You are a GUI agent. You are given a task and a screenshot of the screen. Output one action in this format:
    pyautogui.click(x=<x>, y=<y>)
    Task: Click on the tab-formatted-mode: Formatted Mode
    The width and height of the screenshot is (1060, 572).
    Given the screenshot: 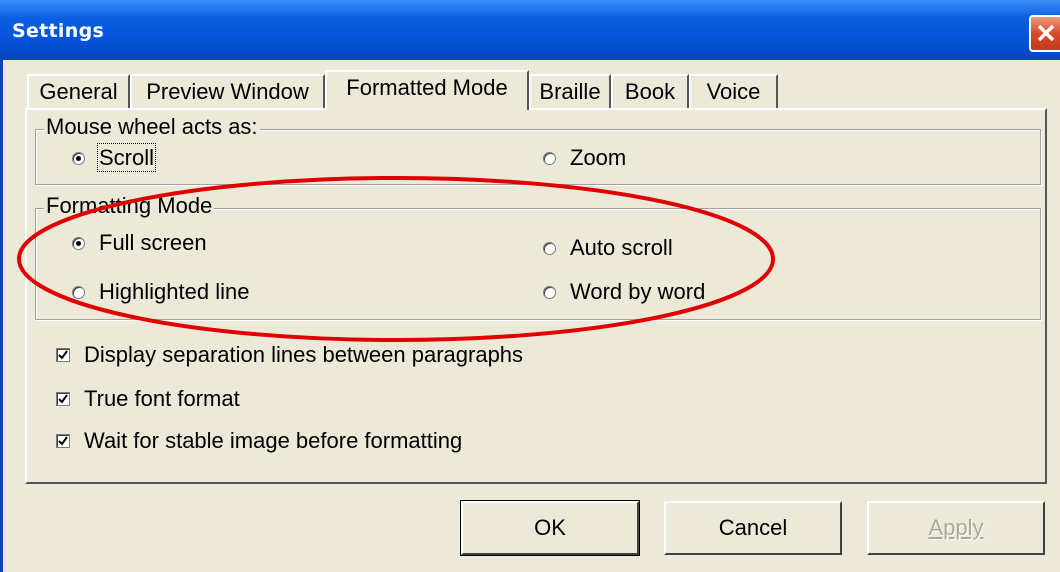 What is the action you would take?
    pyautogui.click(x=427, y=90)
    